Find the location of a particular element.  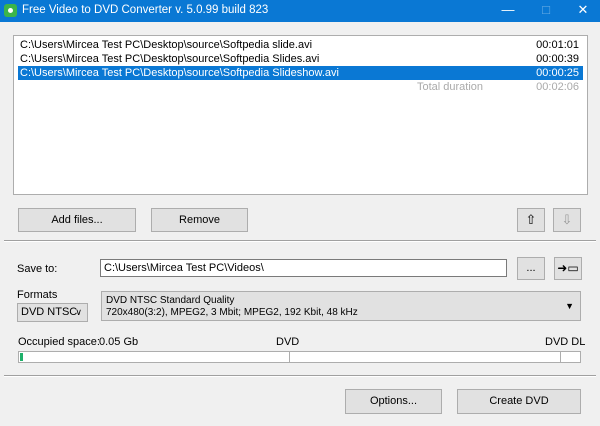

chevron-down-icon: ∨ is located at coordinates (78, 312).